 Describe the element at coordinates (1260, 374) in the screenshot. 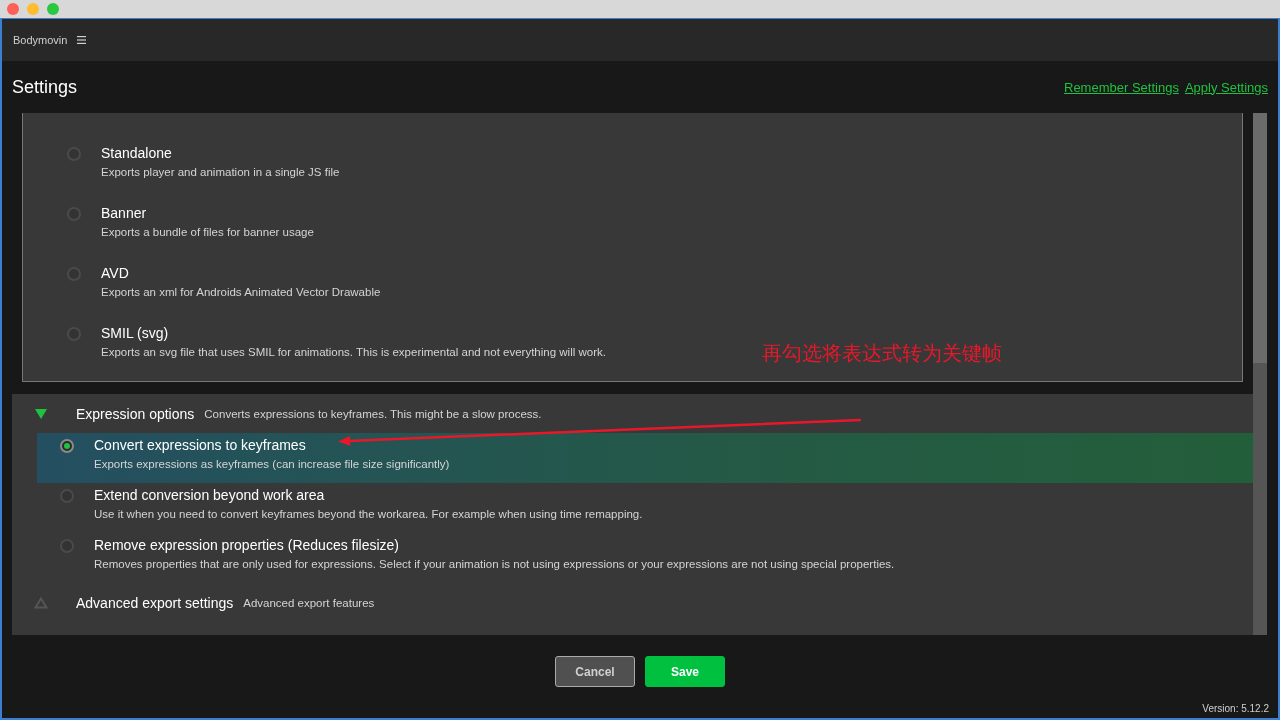

I see `scrollbar` at that location.